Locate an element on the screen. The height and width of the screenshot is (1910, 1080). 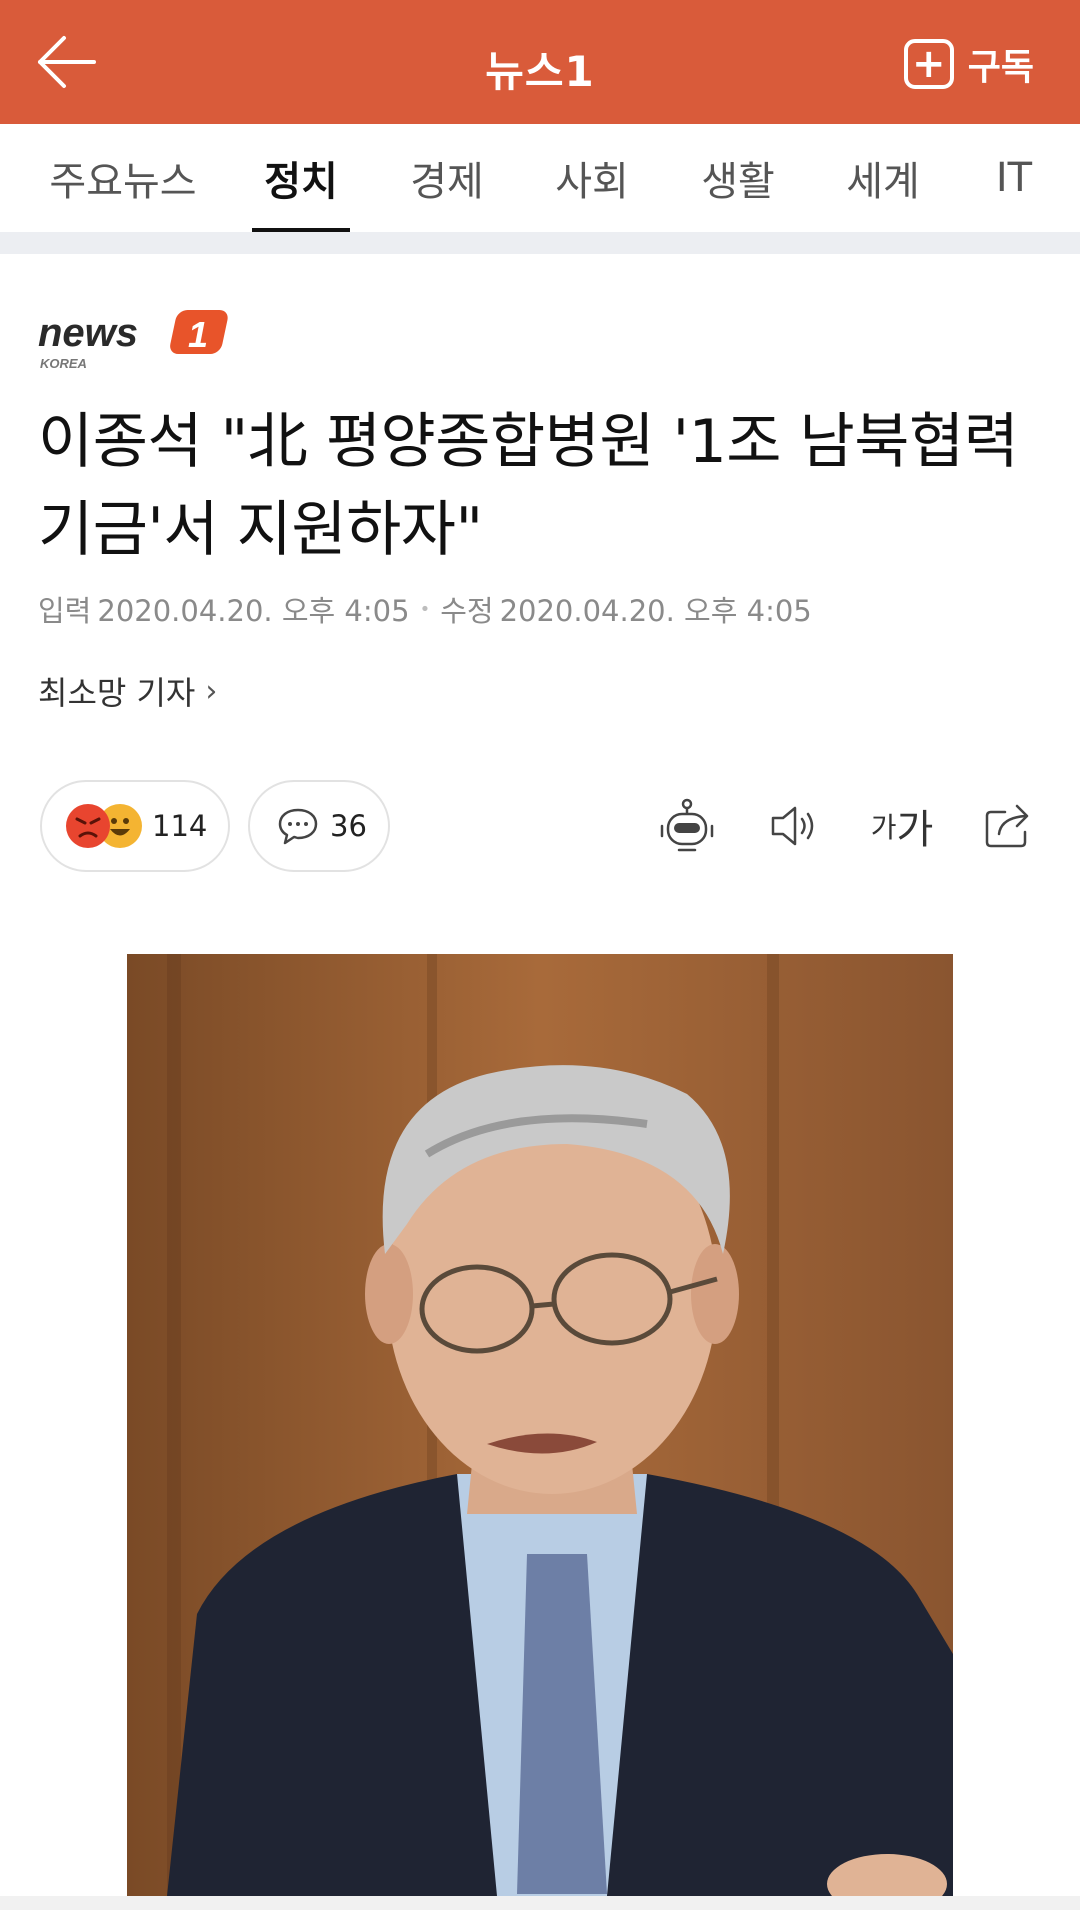
robot-icon is located at coordinates (687, 825).